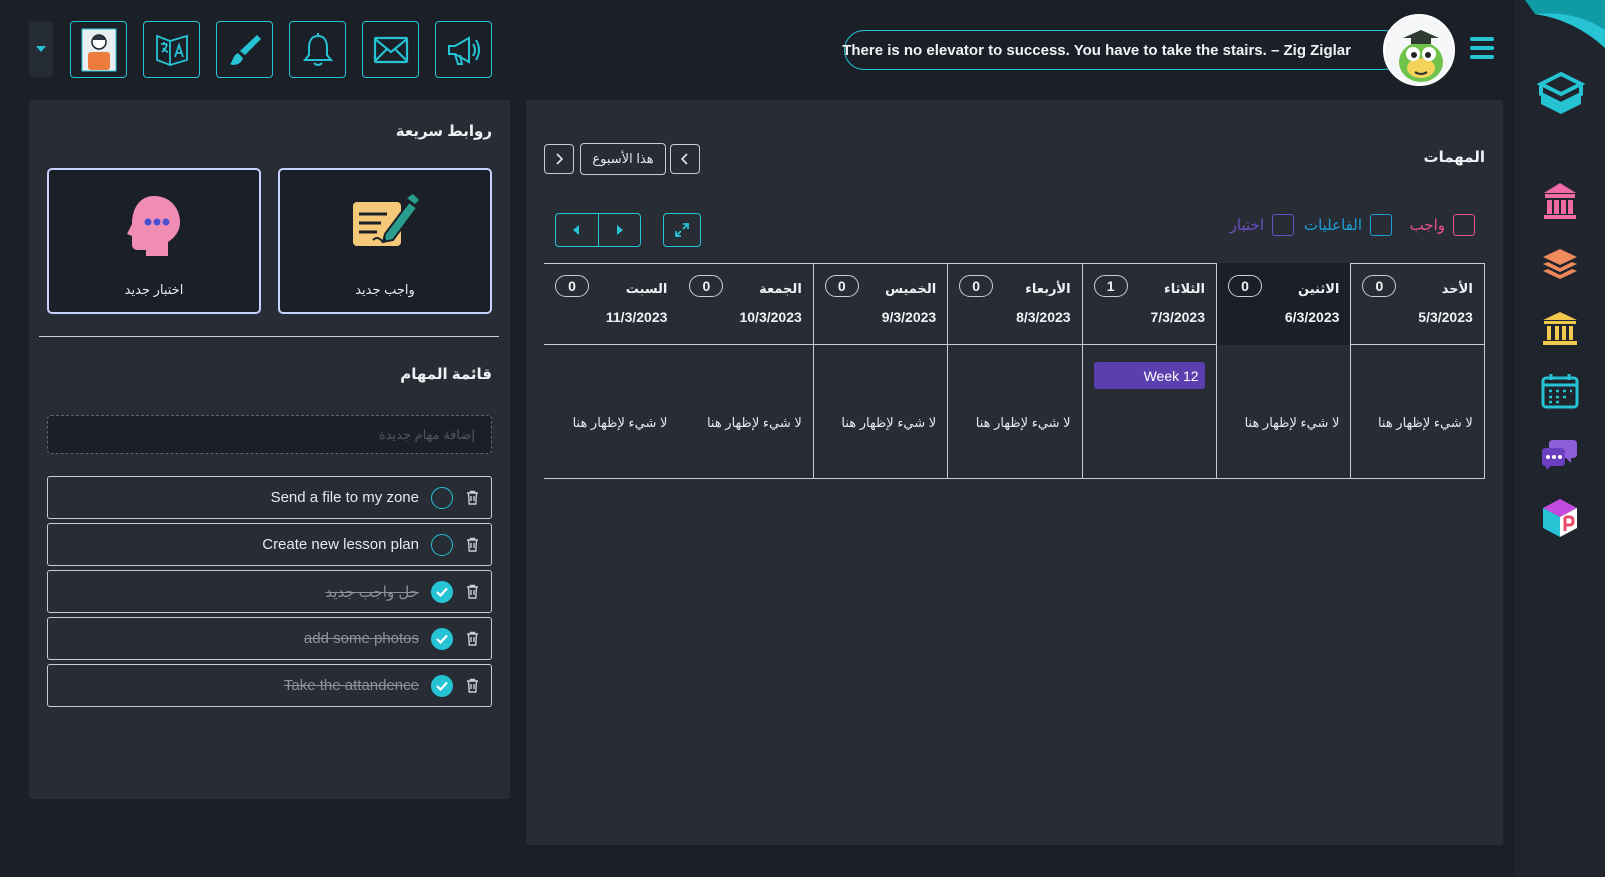 The width and height of the screenshot is (1605, 877). I want to click on day-name: الاثنين, so click(1319, 288).